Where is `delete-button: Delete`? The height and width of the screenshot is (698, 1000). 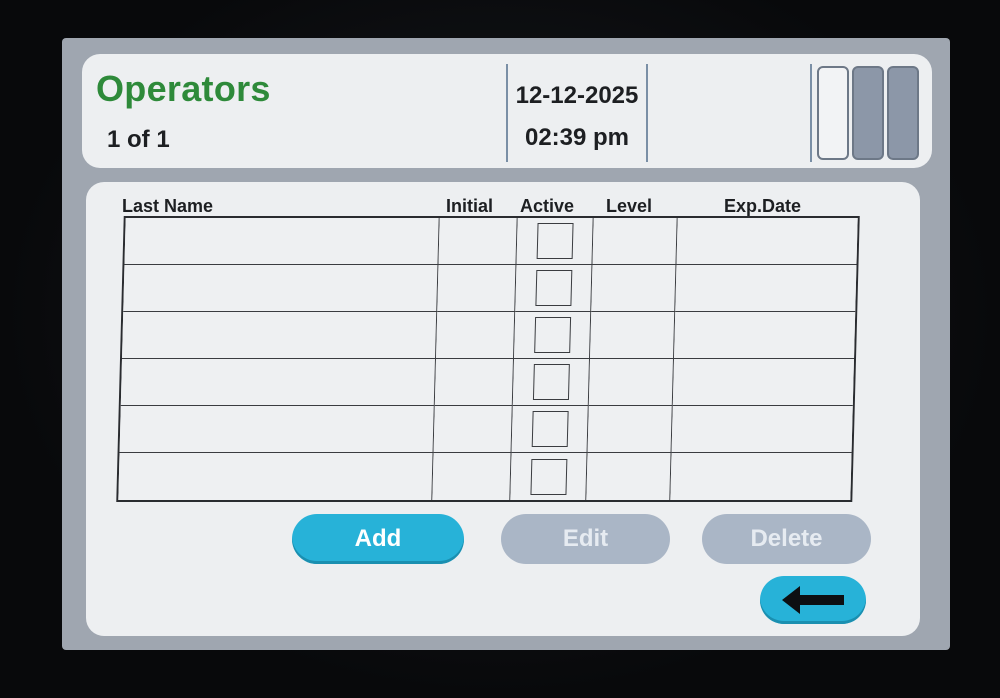 delete-button: Delete is located at coordinates (786, 539).